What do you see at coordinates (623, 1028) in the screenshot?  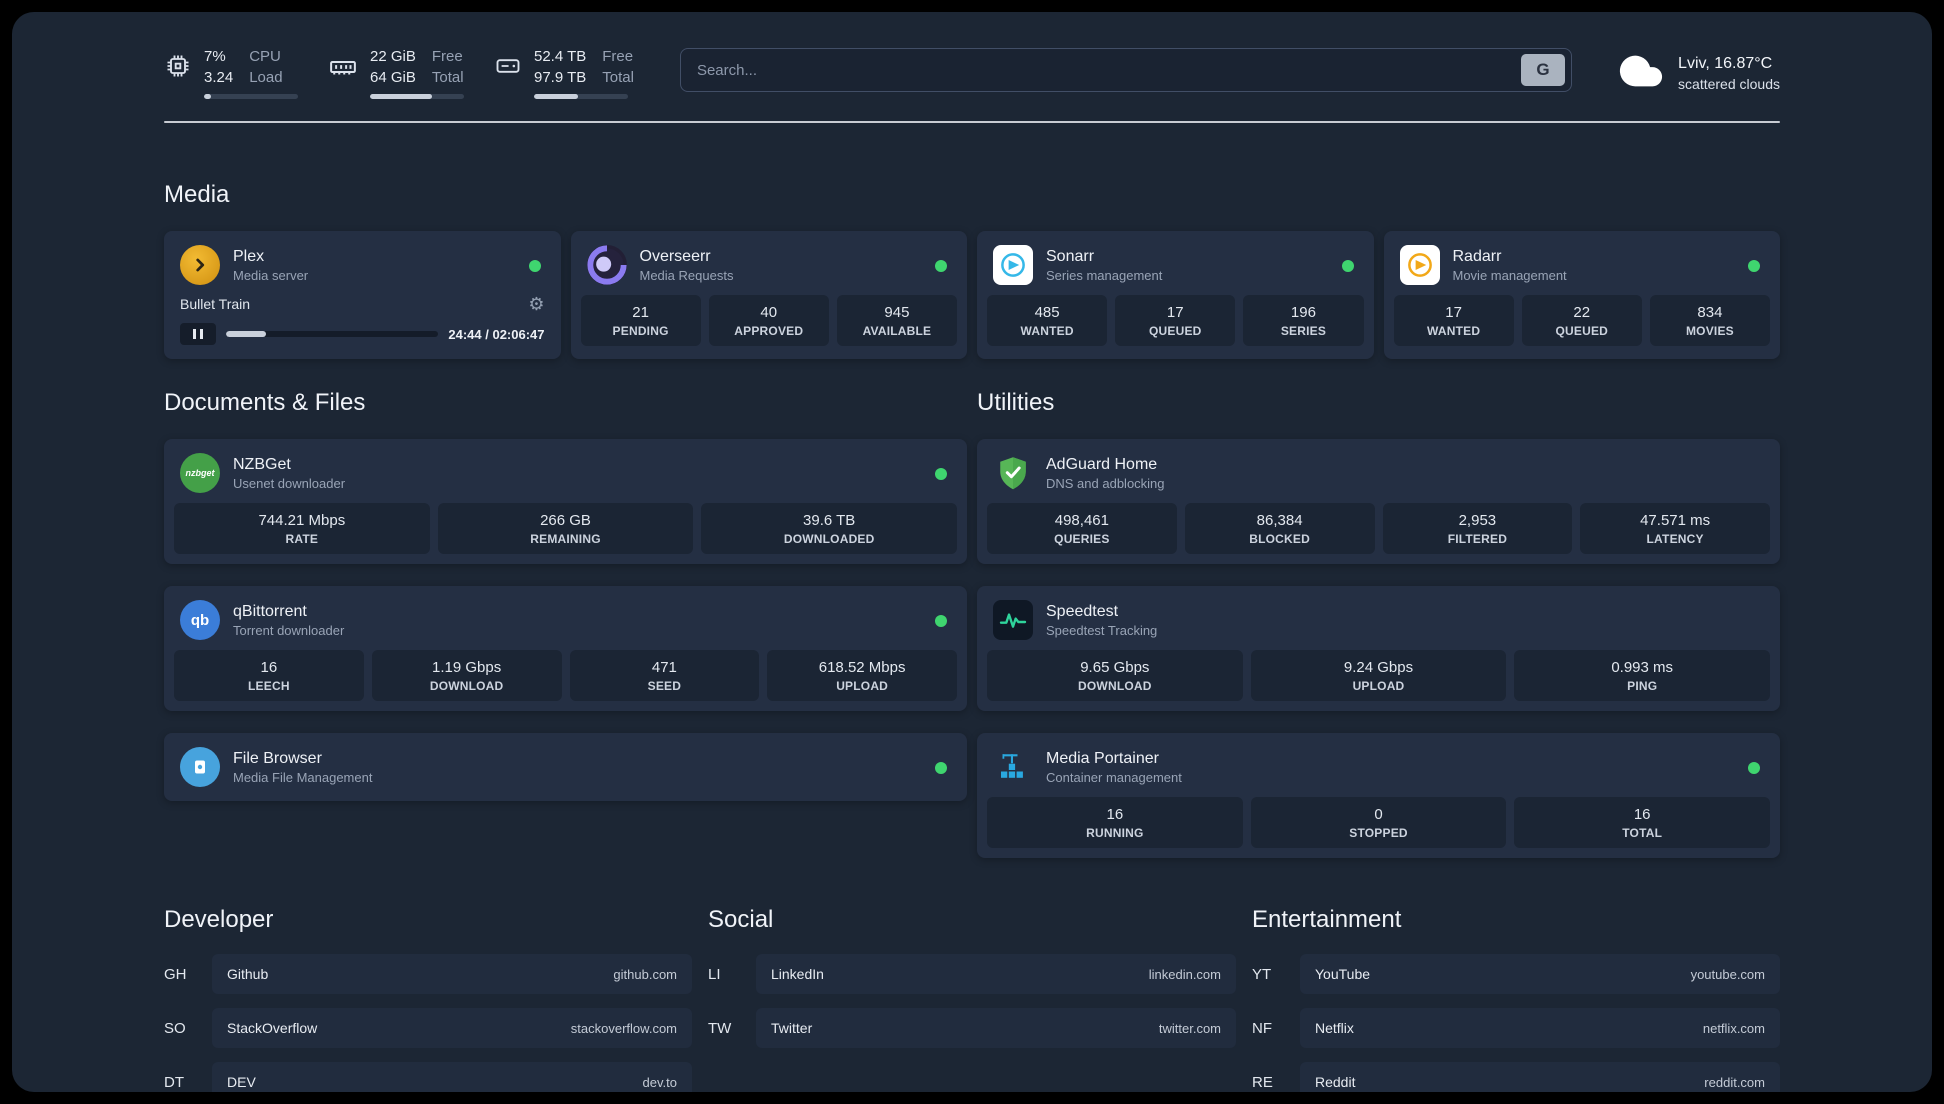 I see `bookmark-domain: stackoverflow.com` at bounding box center [623, 1028].